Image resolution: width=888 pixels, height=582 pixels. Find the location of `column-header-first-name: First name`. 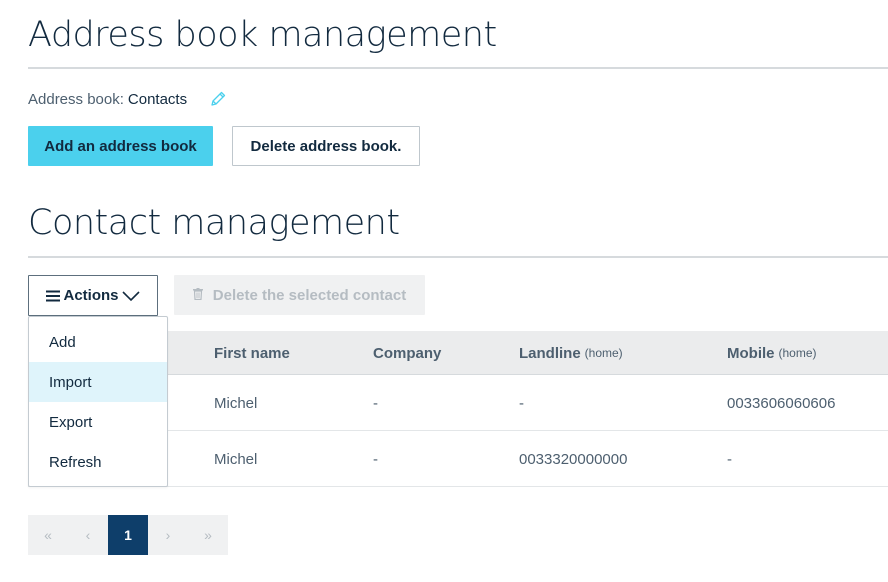

column-header-first-name: First name is located at coordinates (252, 353).